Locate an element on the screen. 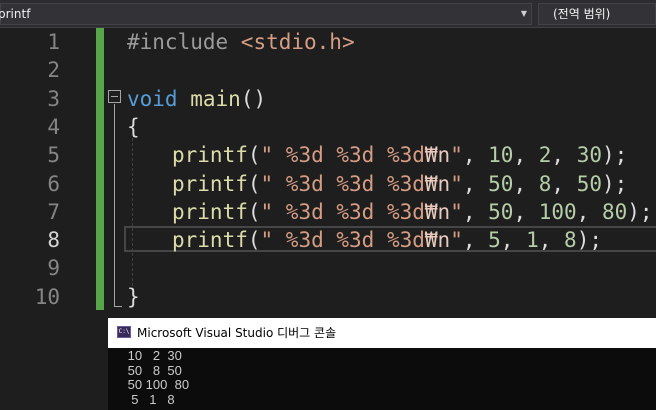 Image resolution: width=656 pixels, height=410 pixels. code-line-3: void main() is located at coordinates (196, 99).